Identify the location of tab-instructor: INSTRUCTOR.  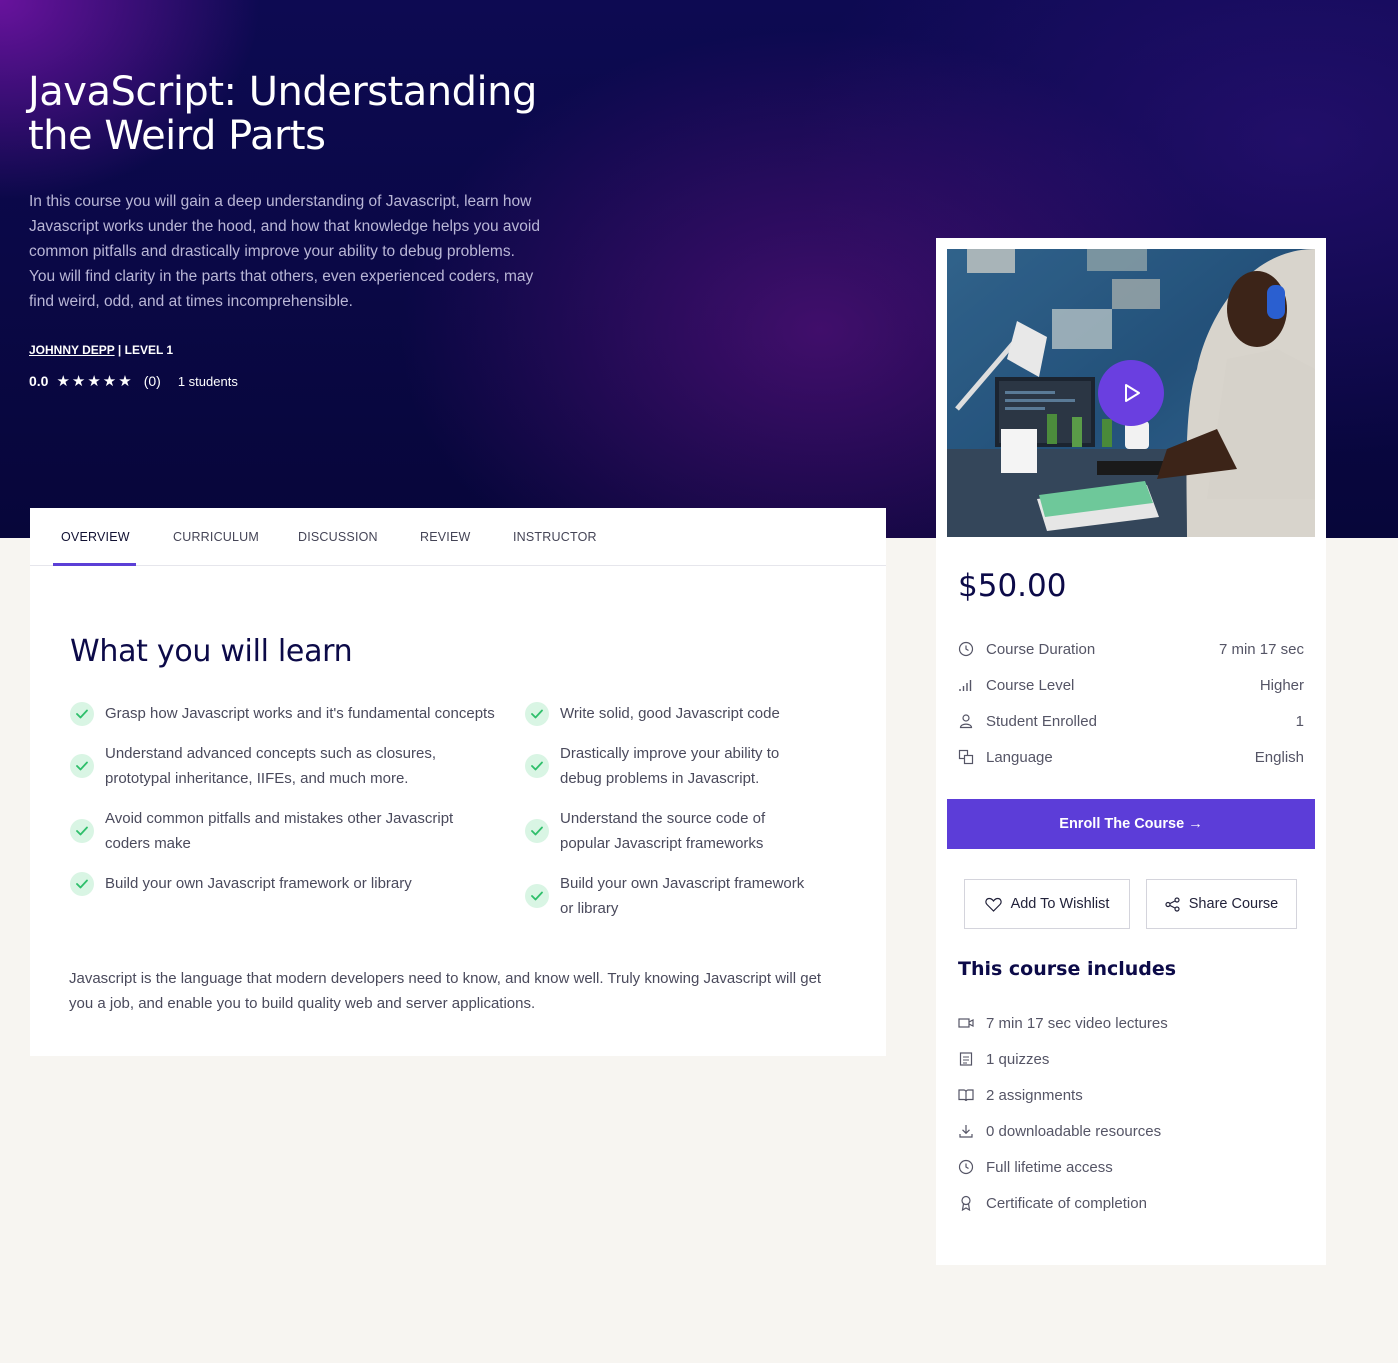
(555, 537).